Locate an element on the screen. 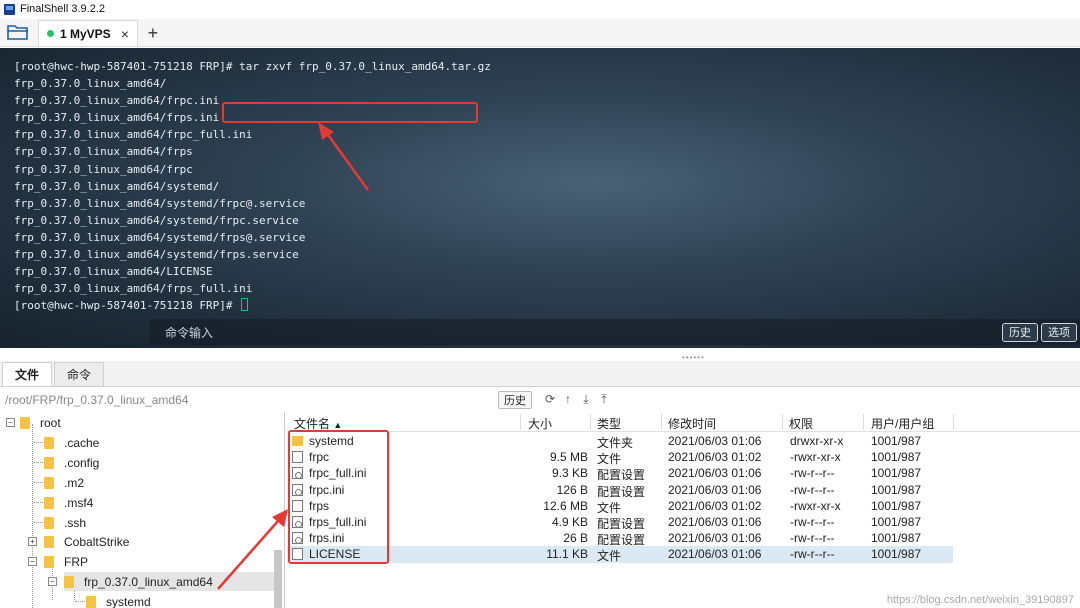  history-button: 历史 is located at coordinates (1020, 332).